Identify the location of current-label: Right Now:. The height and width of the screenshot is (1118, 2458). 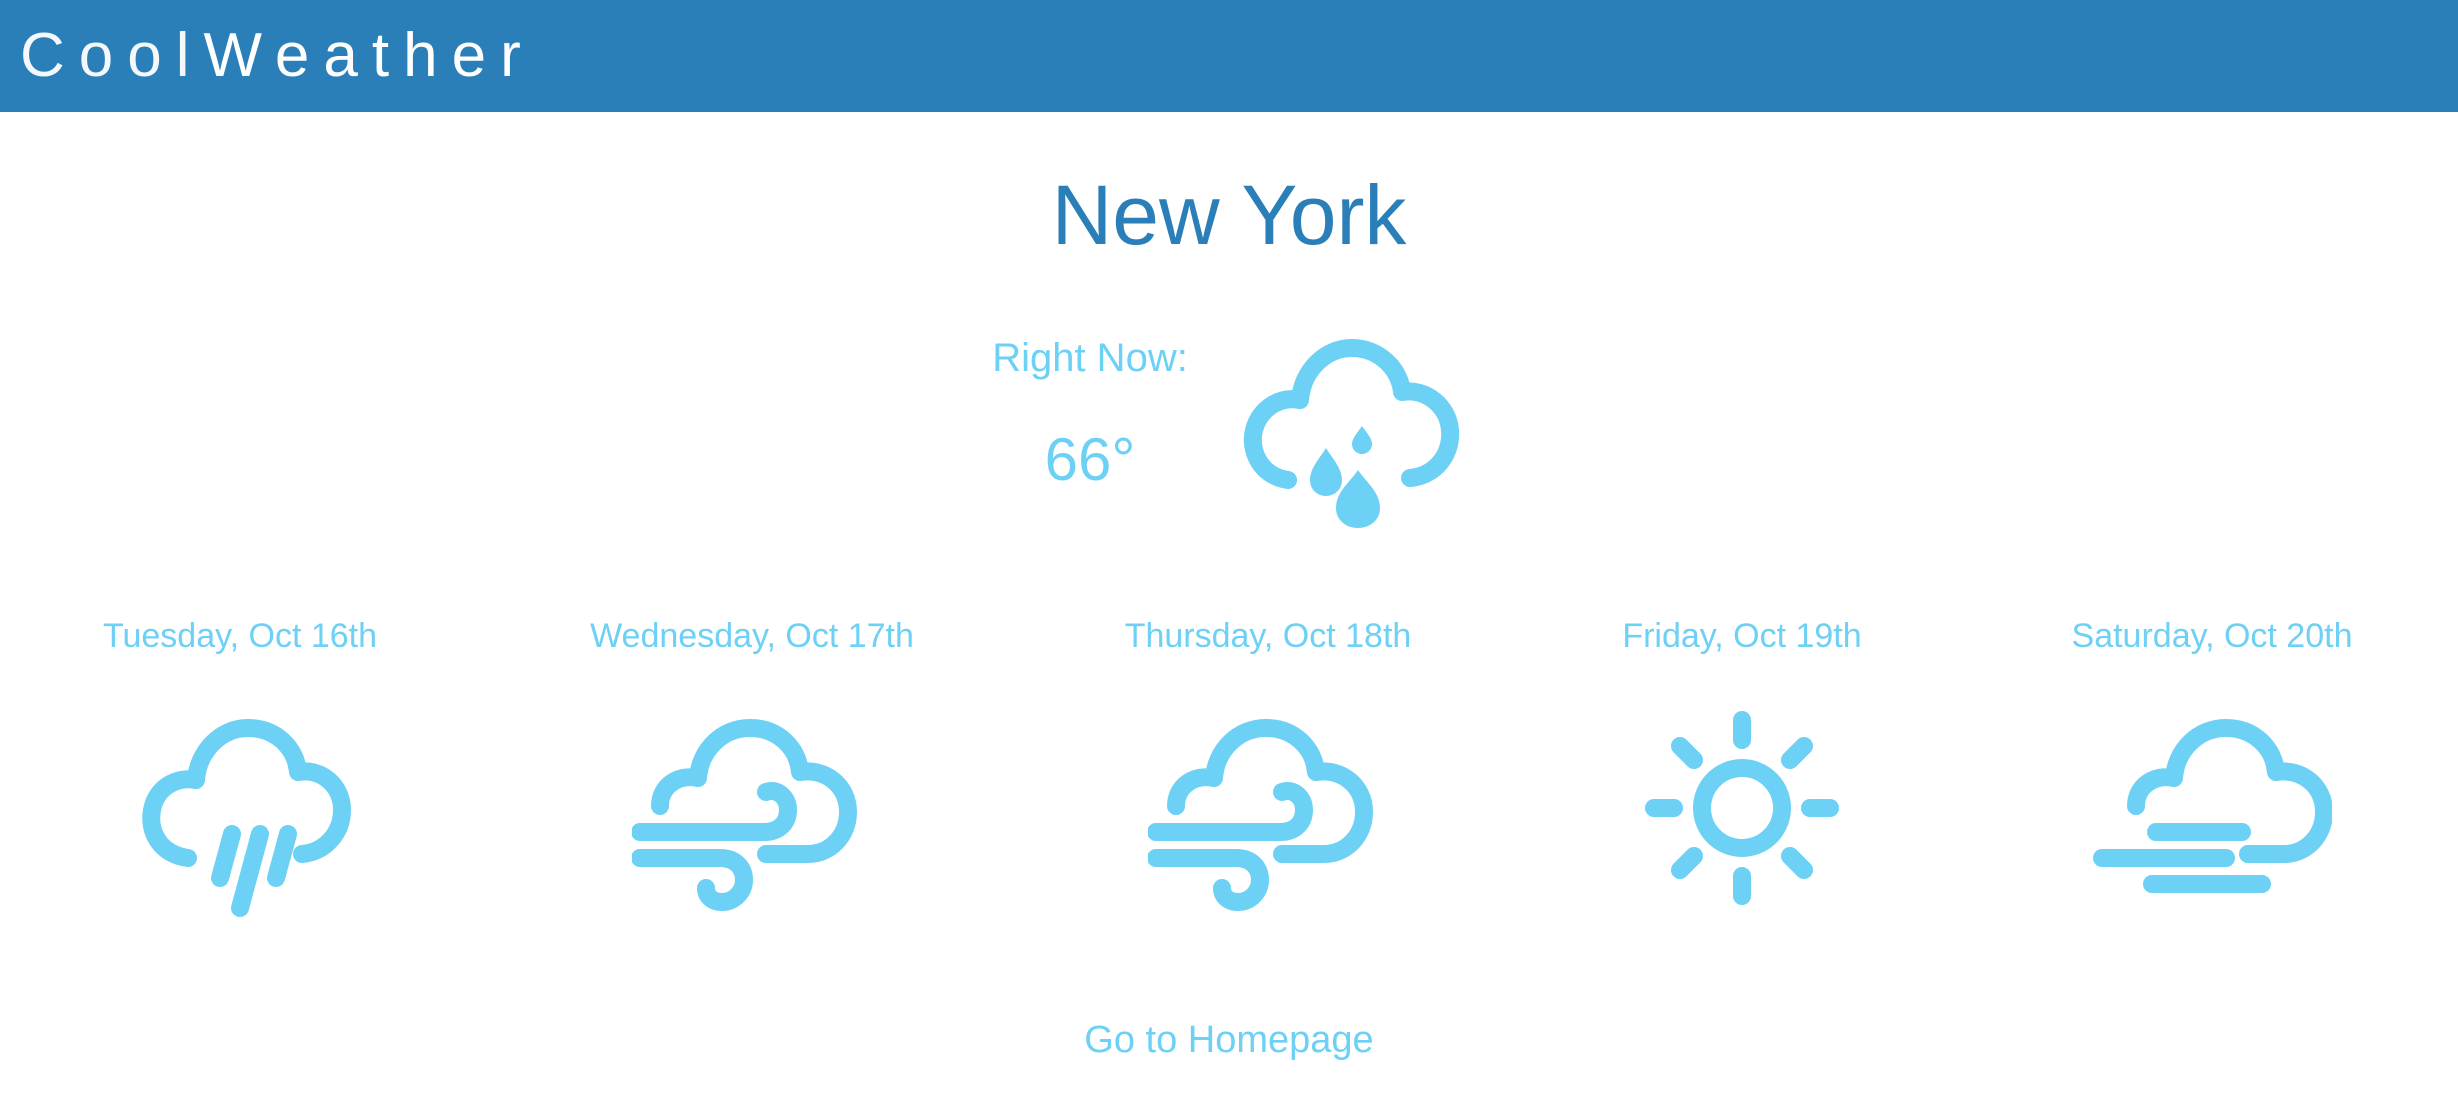
(1090, 358).